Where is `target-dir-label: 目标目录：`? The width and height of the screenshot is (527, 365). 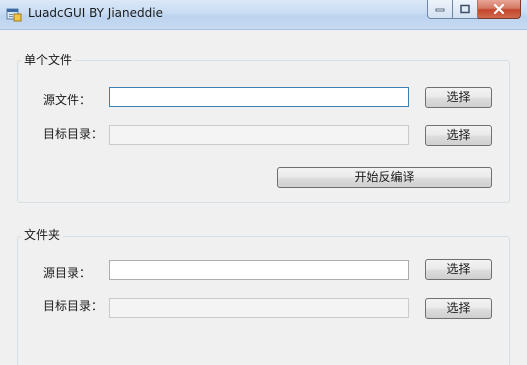
target-dir-label: 目标目录： is located at coordinates (73, 134).